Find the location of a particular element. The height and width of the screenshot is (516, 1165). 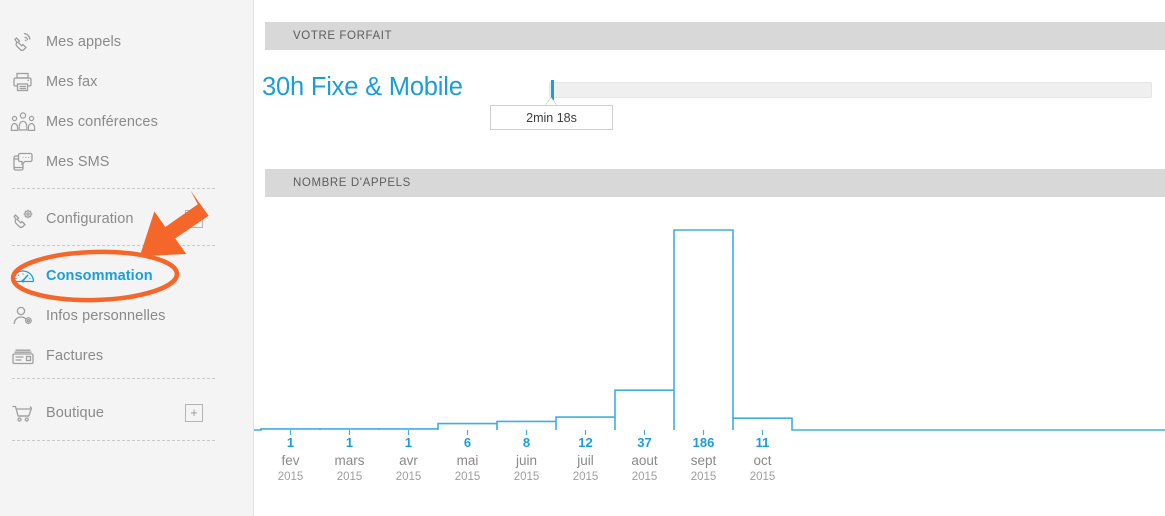

chart-value-label: 11 is located at coordinates (762, 442).